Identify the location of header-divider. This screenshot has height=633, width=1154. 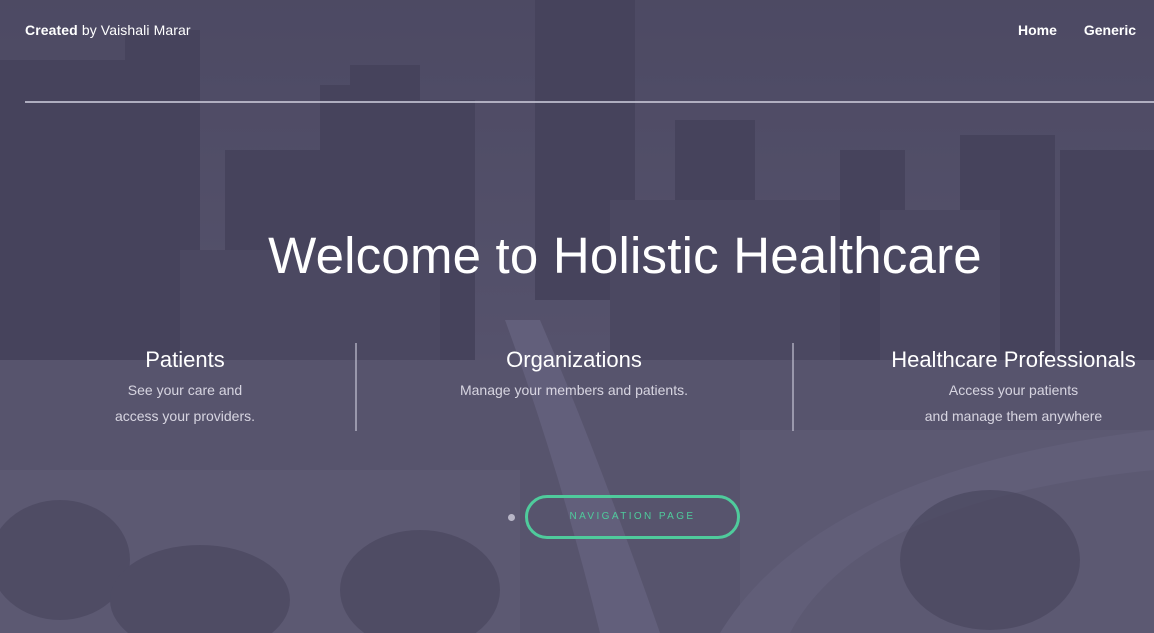
(589, 102).